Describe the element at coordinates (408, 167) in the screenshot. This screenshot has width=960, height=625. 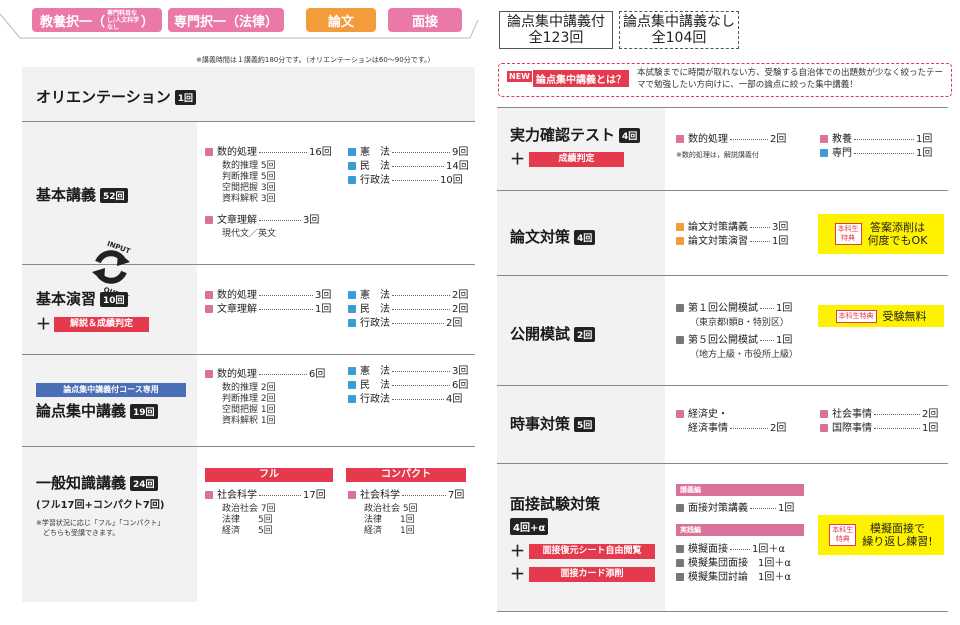
I see `list-item: 民 法 14回` at that location.